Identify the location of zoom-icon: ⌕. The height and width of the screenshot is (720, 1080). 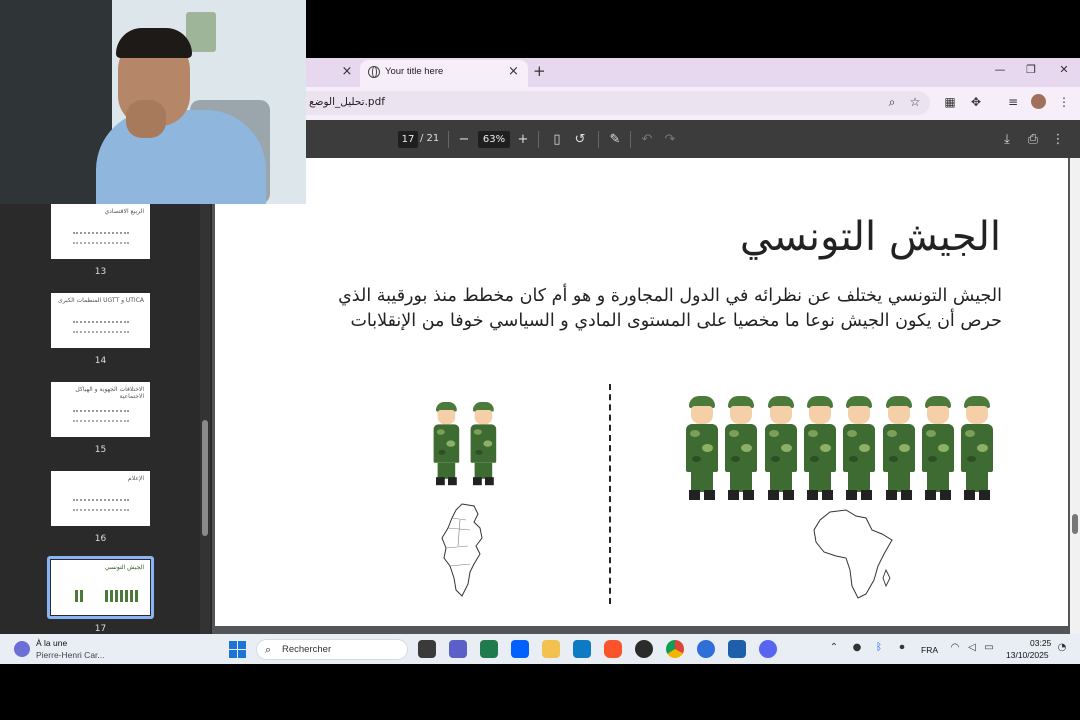
(892, 102).